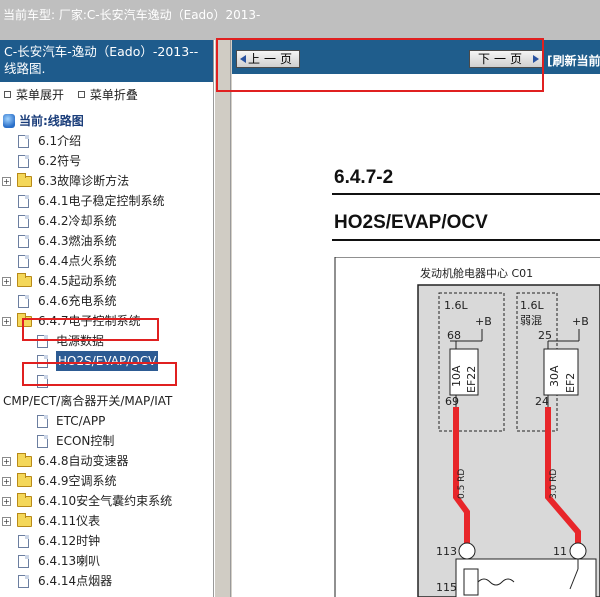 This screenshot has width=600, height=597. I want to click on tree-item-label: 6.4.4点火系统, so click(77, 261).